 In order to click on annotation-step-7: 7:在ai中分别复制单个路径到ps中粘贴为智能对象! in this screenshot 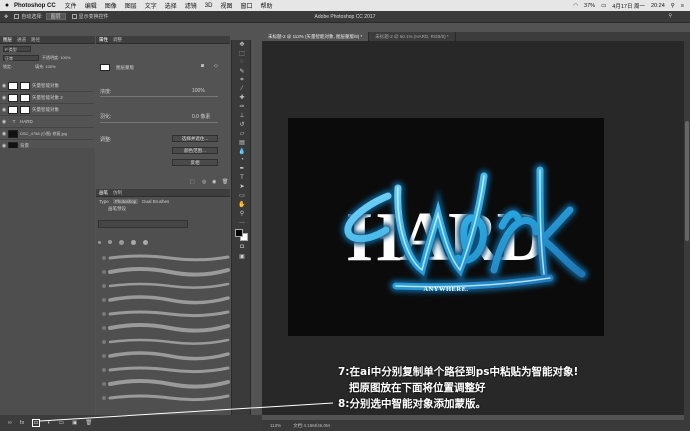, I will do `click(458, 372)`.